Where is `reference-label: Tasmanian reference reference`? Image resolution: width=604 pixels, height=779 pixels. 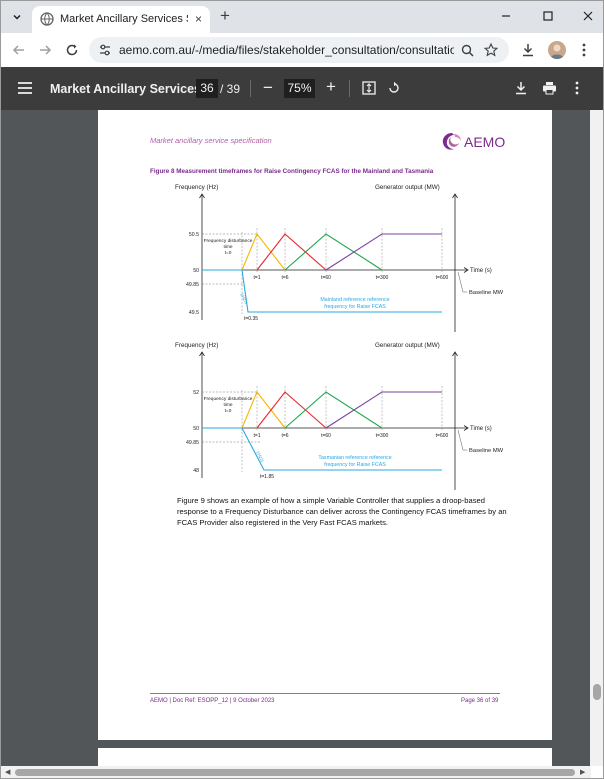 reference-label: Tasmanian reference reference is located at coordinates (354, 458).